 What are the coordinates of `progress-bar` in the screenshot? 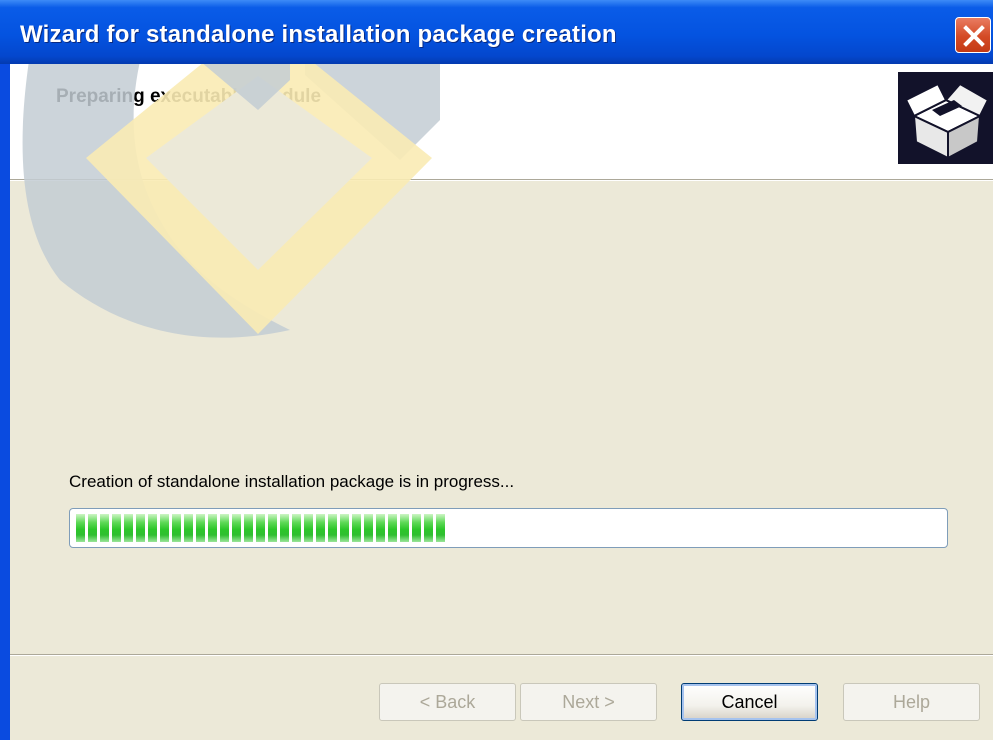 It's located at (508, 528).